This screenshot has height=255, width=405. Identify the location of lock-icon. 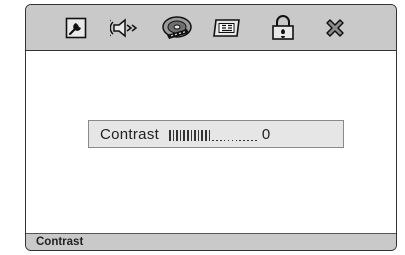
(283, 28).